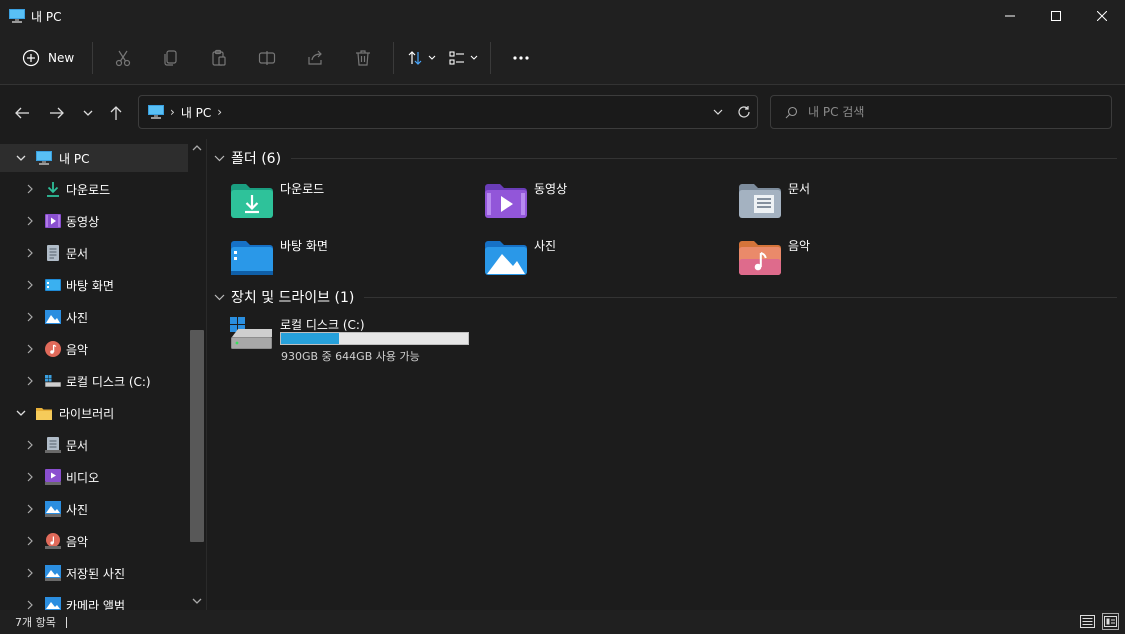 The height and width of the screenshot is (634, 1125). I want to click on downloads-folder-icon, so click(252, 201).